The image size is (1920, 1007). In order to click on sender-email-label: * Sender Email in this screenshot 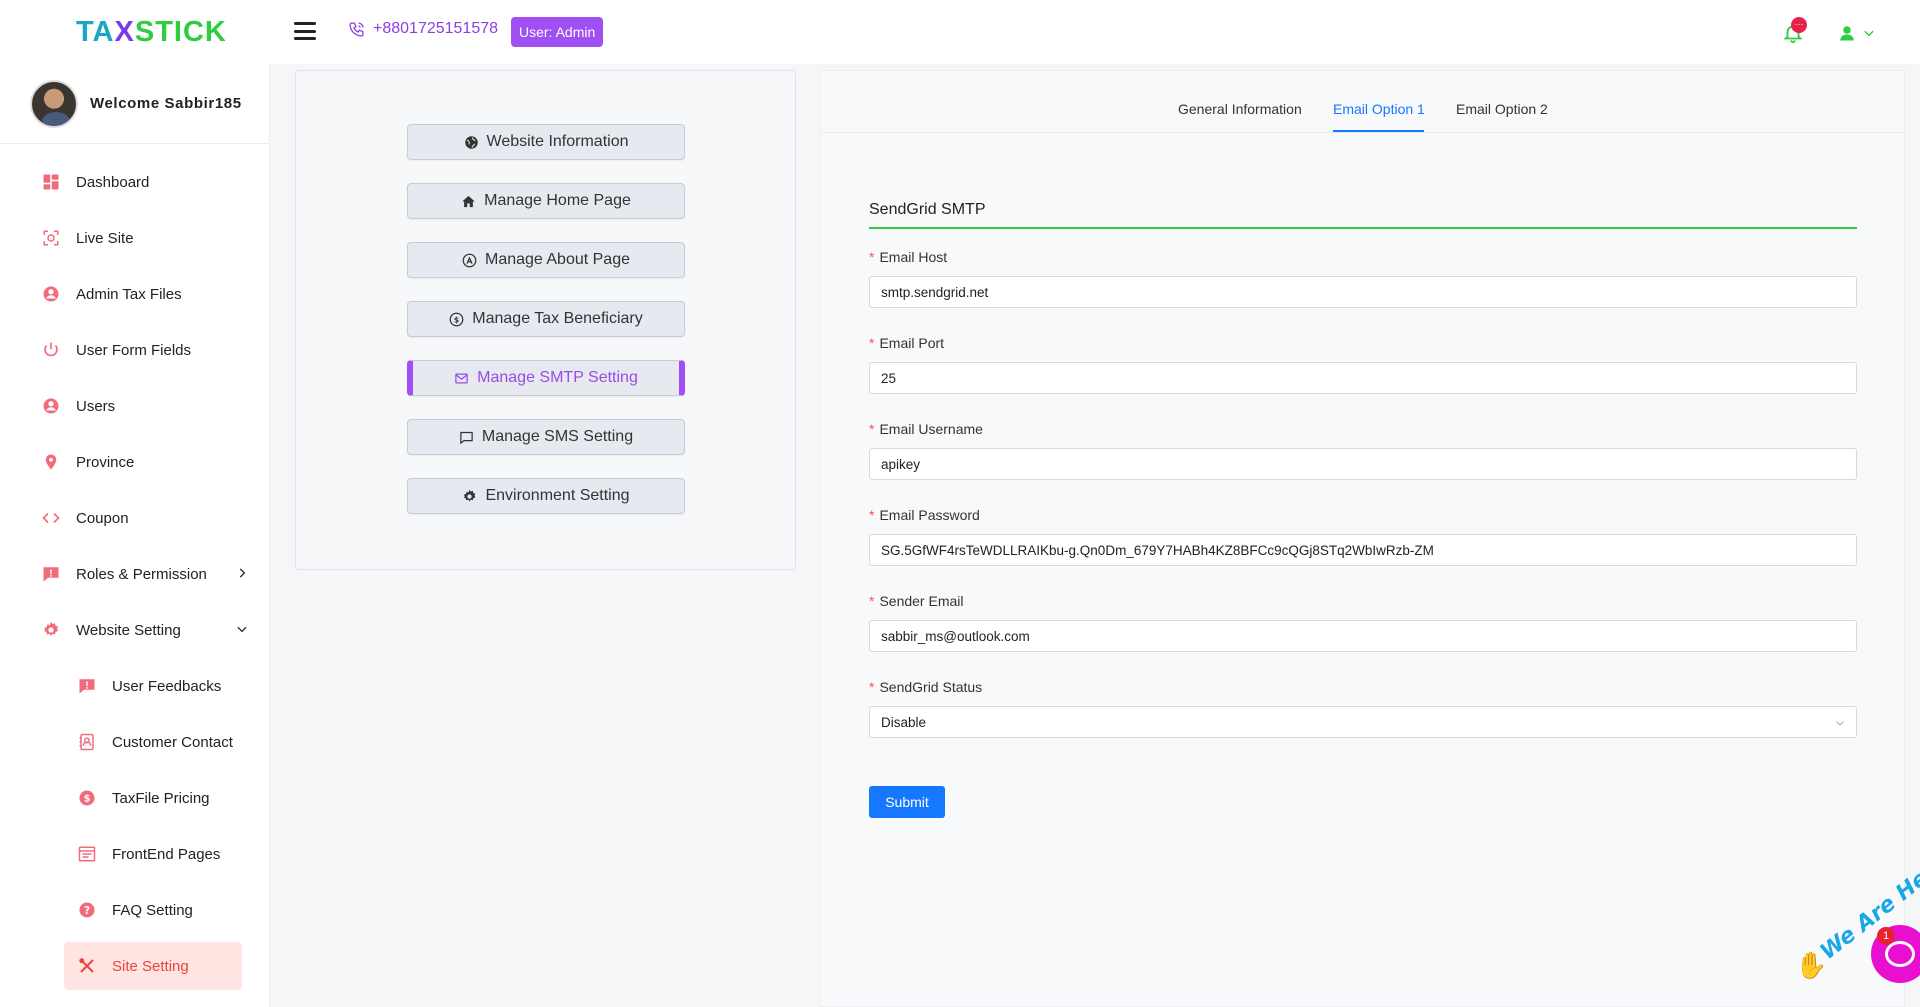, I will do `click(916, 601)`.